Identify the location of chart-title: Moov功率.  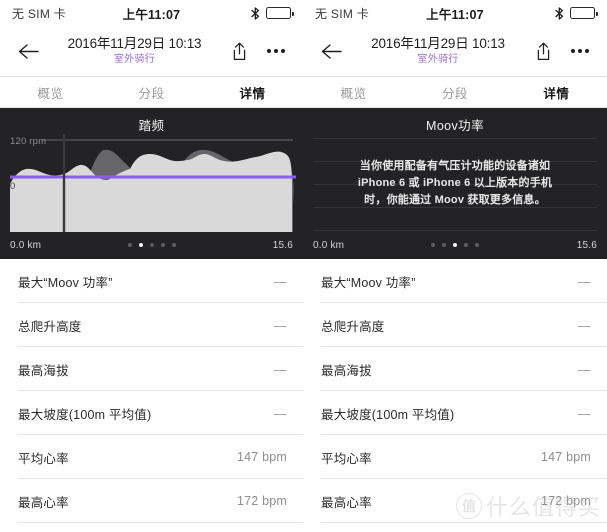
(455, 126).